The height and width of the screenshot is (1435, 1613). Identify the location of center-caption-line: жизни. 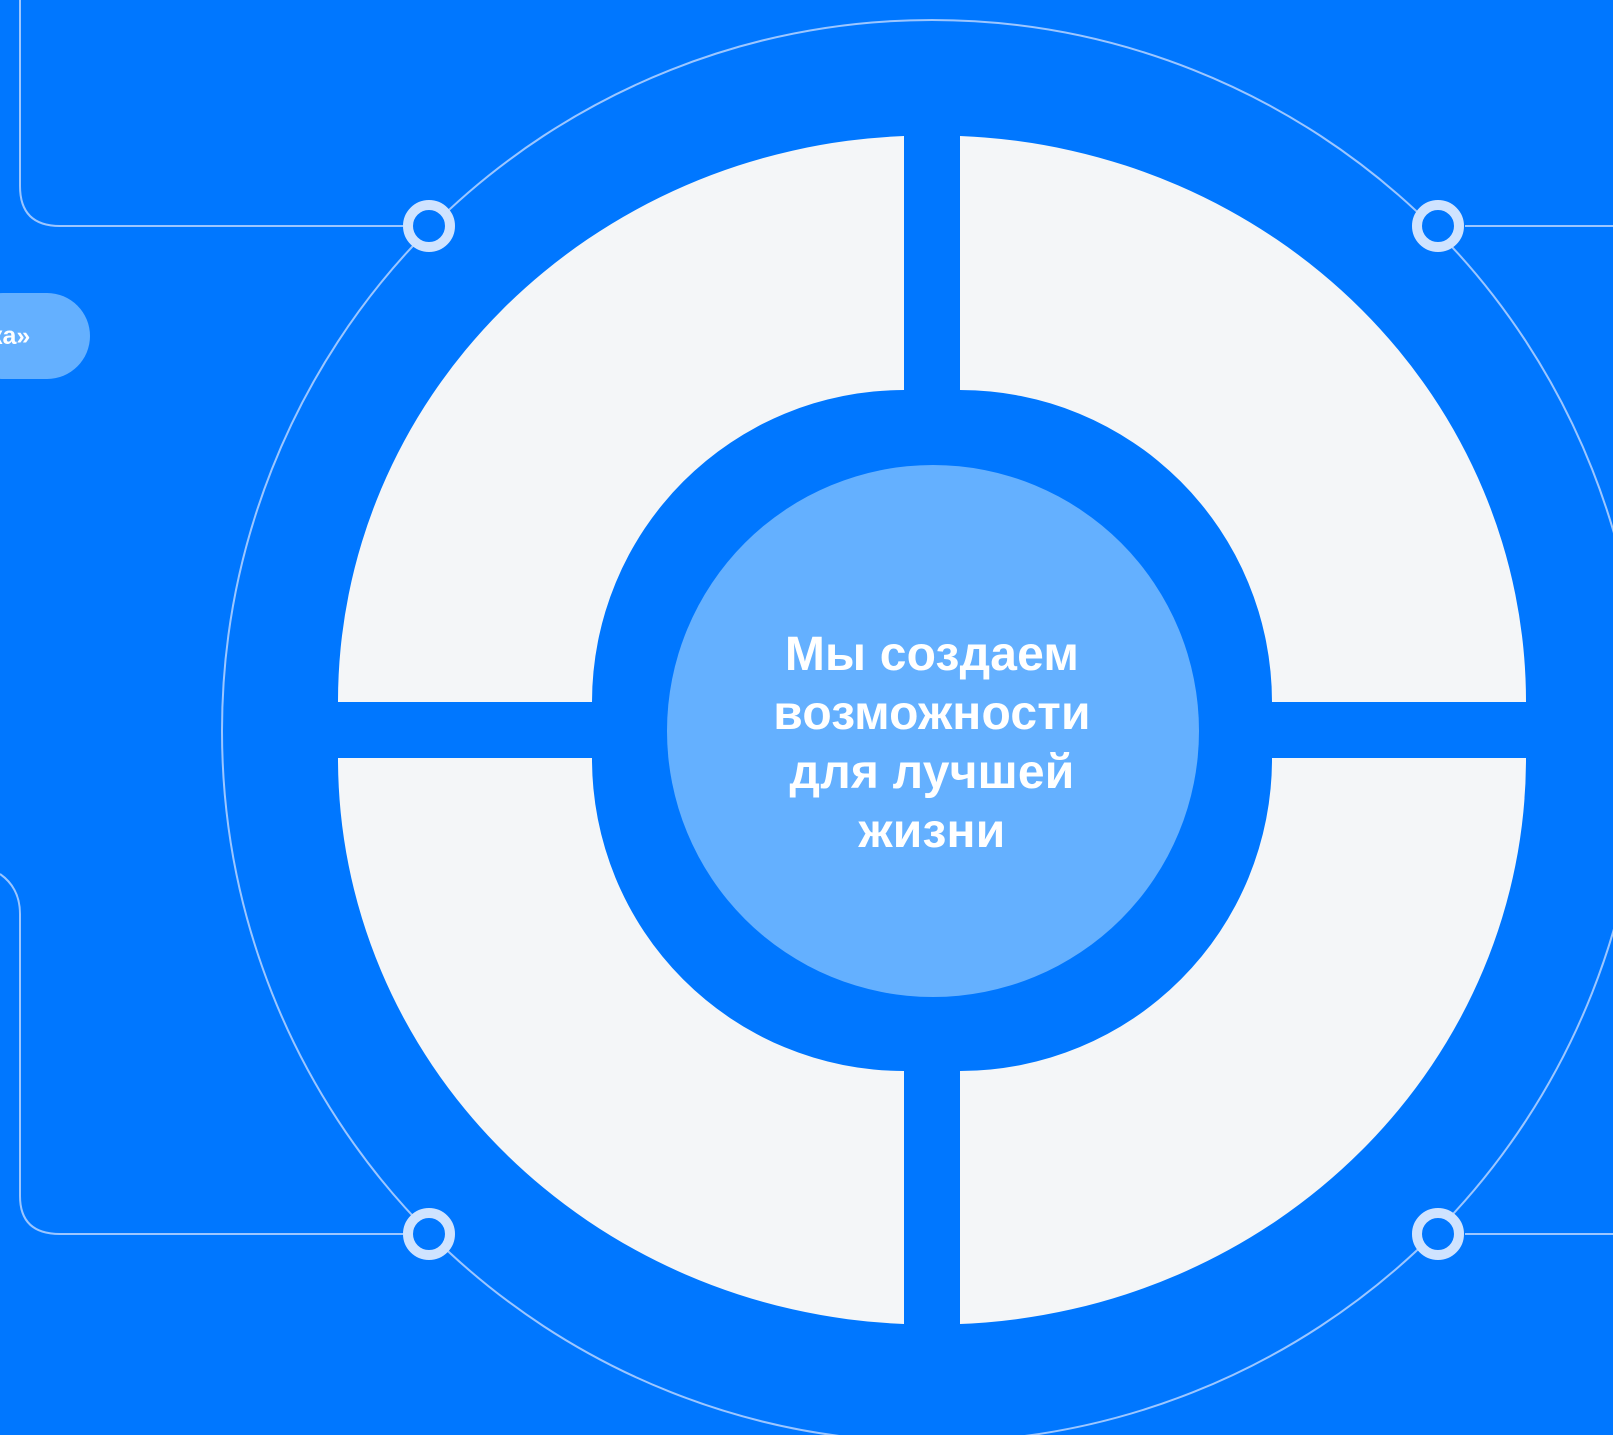
(932, 831).